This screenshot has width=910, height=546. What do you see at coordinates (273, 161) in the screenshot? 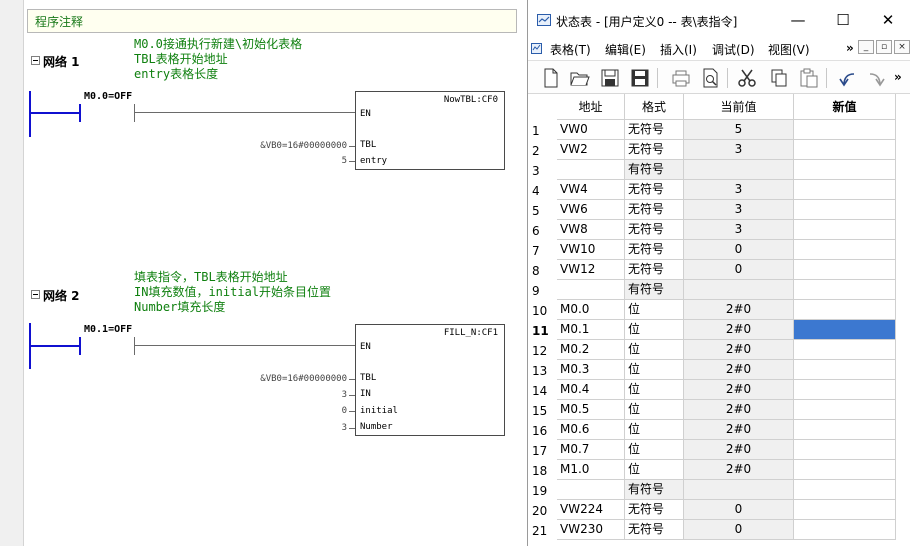
I see `network-1-param-entry: 5` at bounding box center [273, 161].